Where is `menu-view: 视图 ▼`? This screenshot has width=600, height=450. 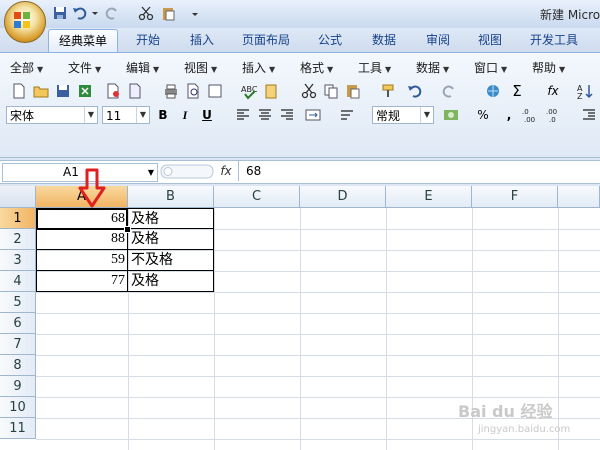 menu-view: 视图 ▼ is located at coordinates (200, 68).